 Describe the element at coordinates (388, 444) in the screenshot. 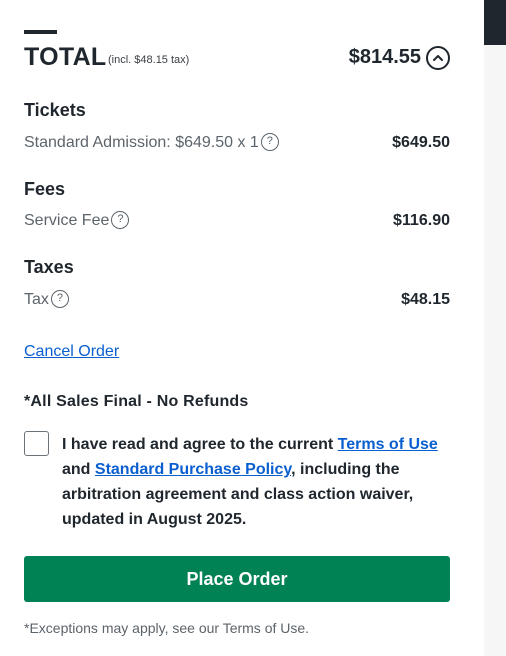

I see `terms-of-use-link: Terms of Use` at that location.